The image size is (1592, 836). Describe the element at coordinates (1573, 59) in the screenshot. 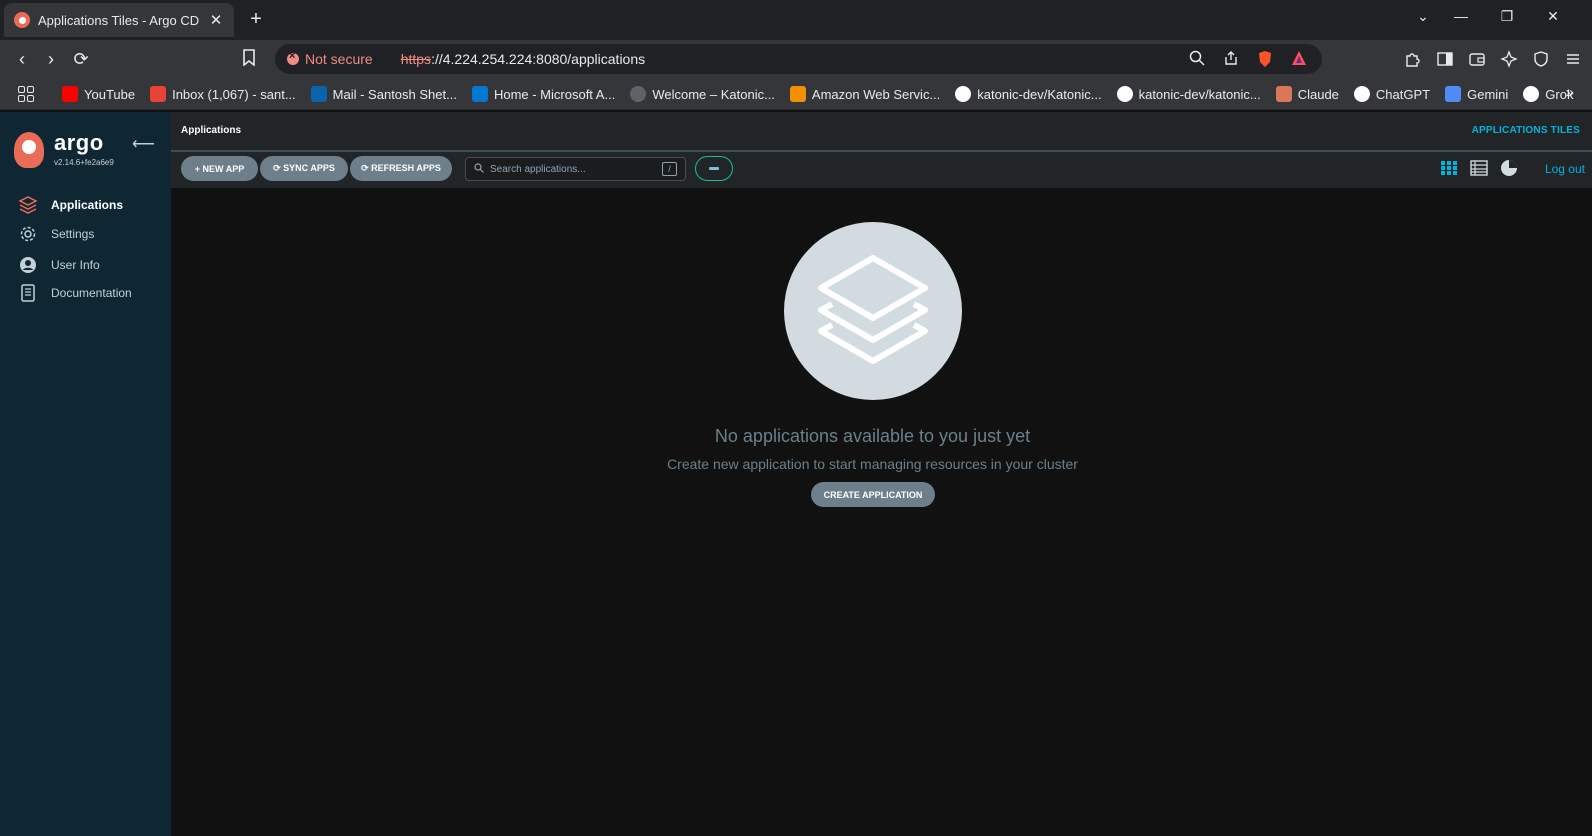

I see `menu-icon` at that location.